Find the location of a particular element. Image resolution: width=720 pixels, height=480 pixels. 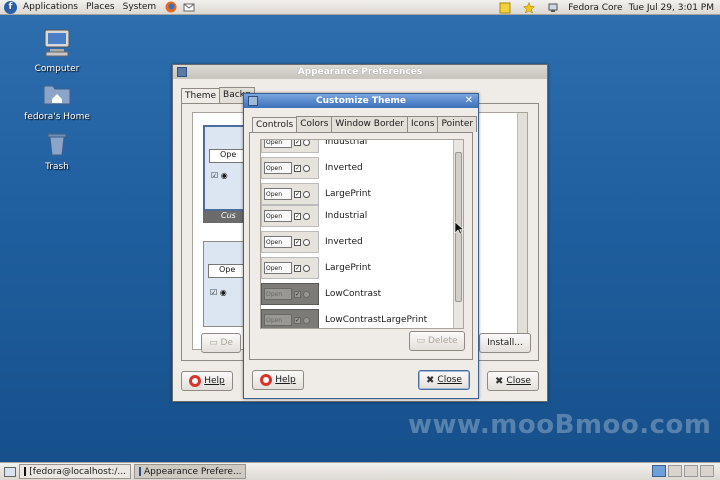

theme-row-label: LowContrast is located at coordinates (353, 294).